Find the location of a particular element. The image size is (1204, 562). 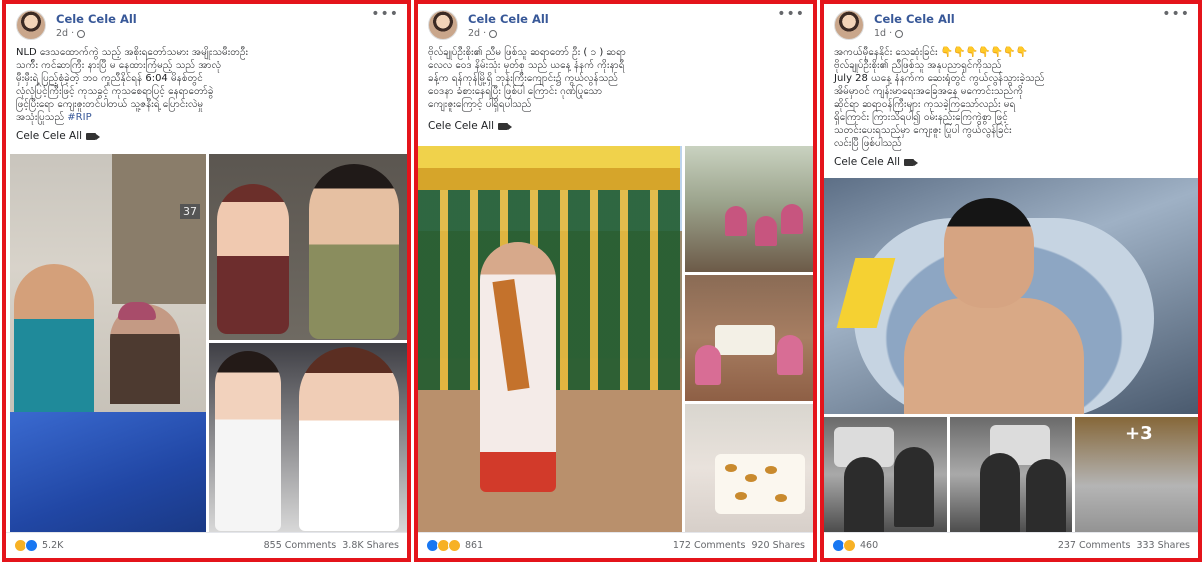

shares-count: 920 Shares is located at coordinates (778, 545).